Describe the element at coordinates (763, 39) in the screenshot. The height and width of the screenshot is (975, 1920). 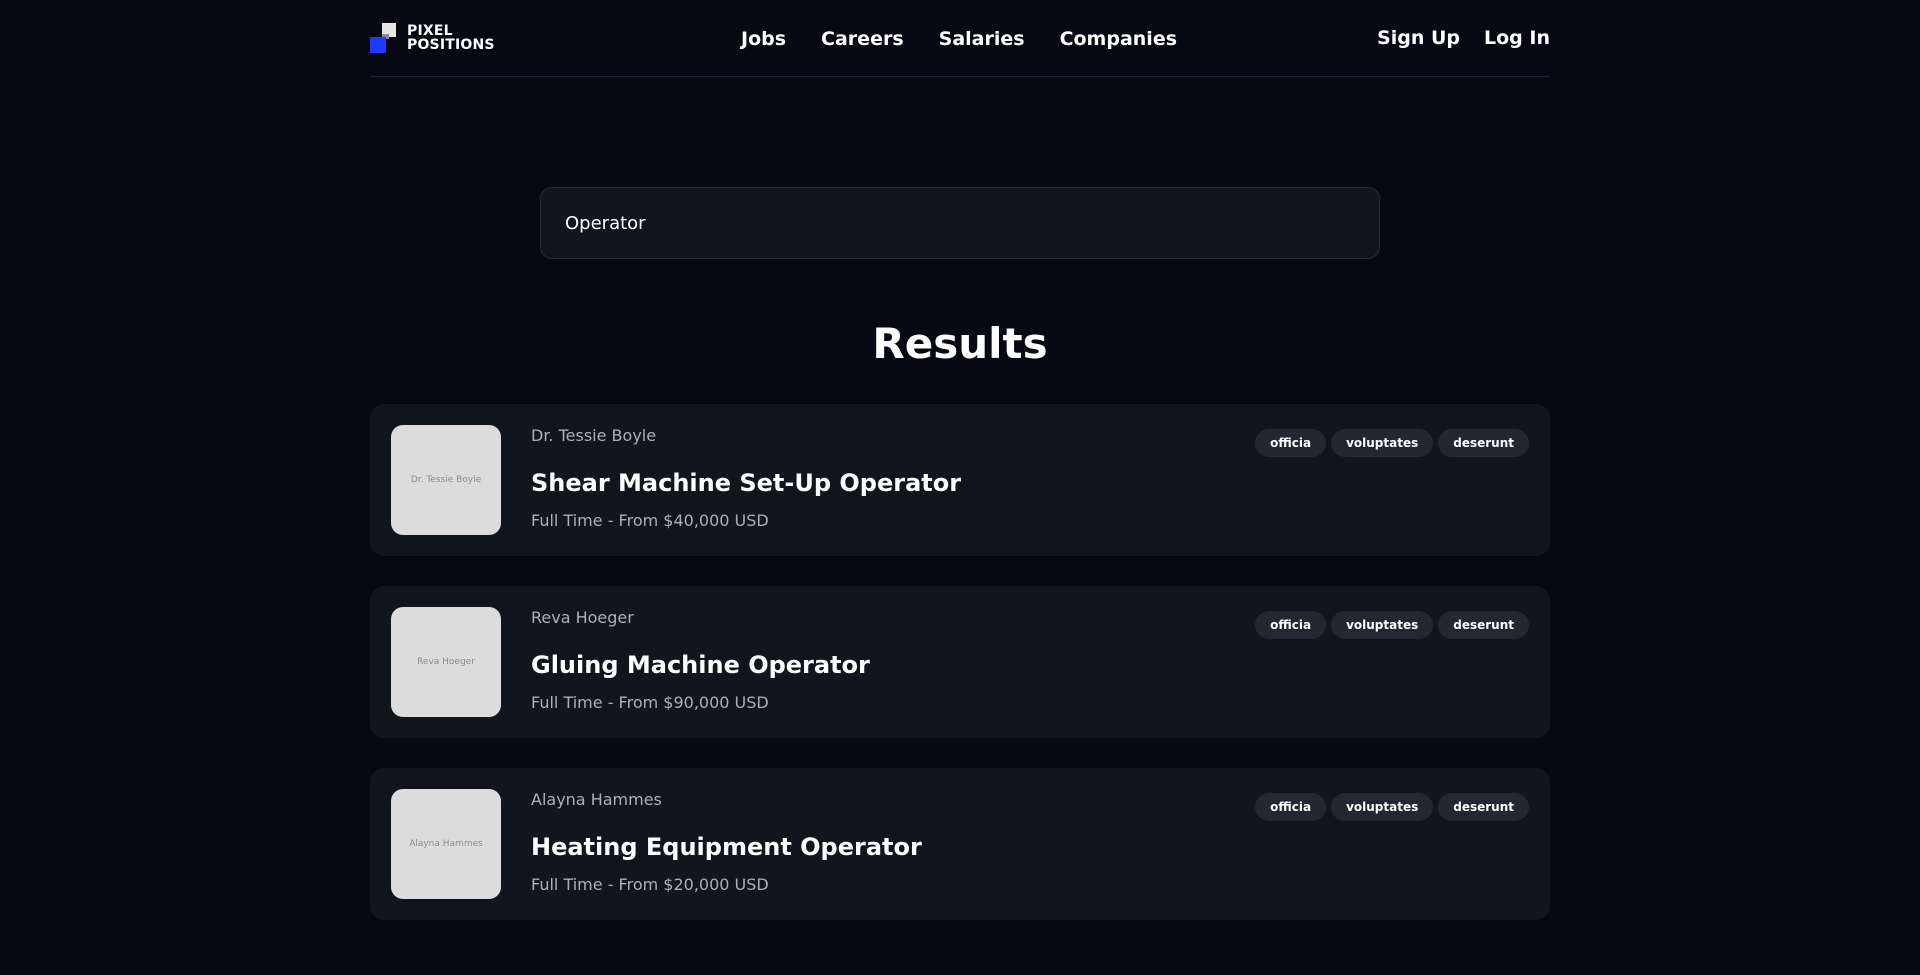
I see `nav-jobs-link: Jobs` at that location.